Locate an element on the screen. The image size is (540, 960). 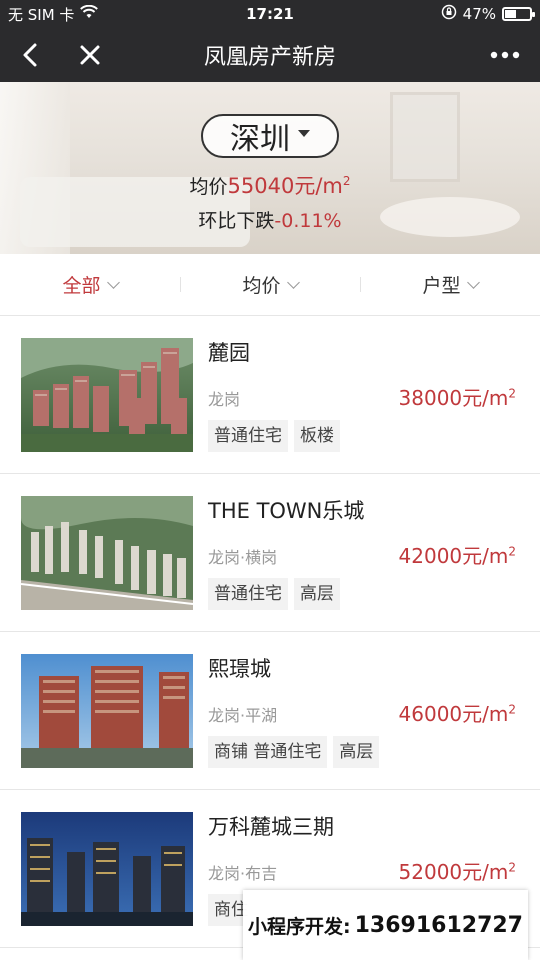
listing-tag: 板楼 is located at coordinates (317, 436).